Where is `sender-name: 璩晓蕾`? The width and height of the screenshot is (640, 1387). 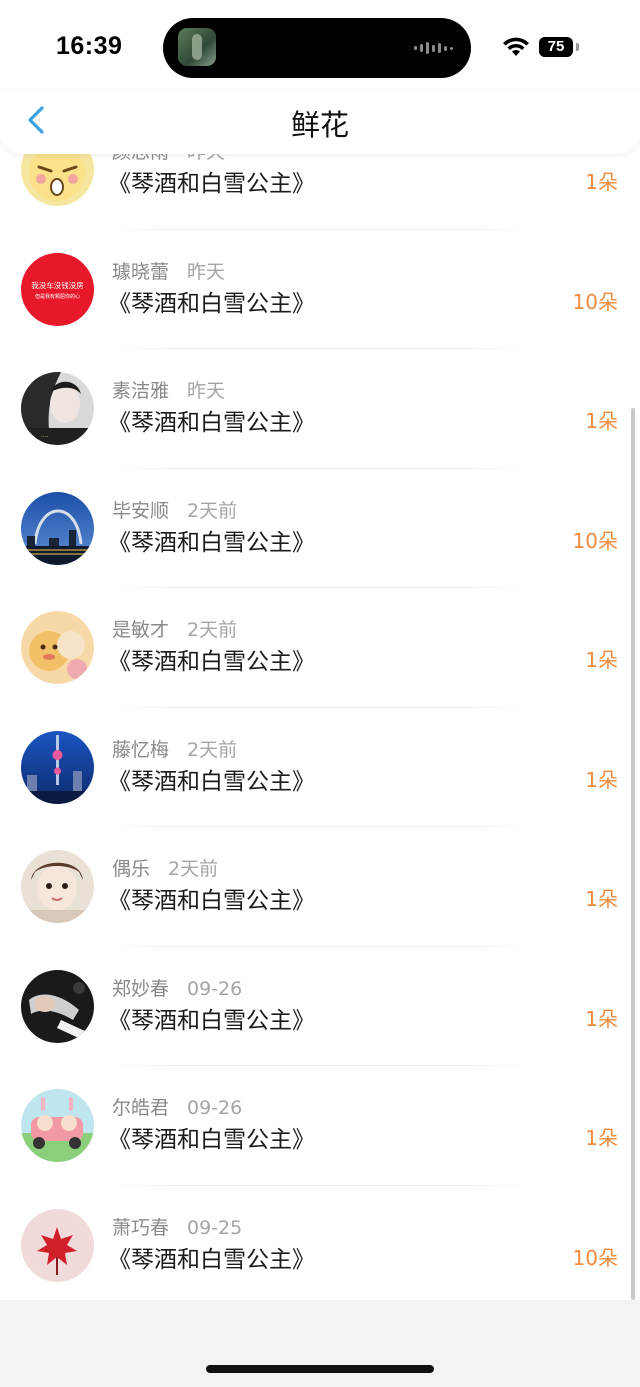
sender-name: 璩晓蕾 is located at coordinates (140, 272).